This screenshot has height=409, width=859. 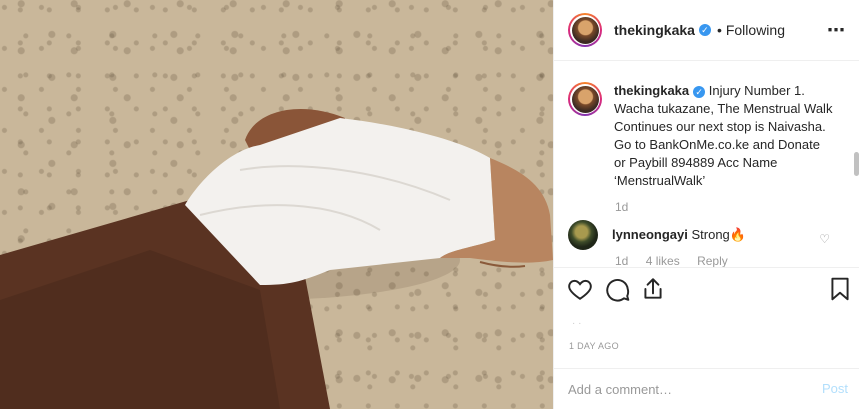 I want to click on post-actions, so click(x=706, y=291).